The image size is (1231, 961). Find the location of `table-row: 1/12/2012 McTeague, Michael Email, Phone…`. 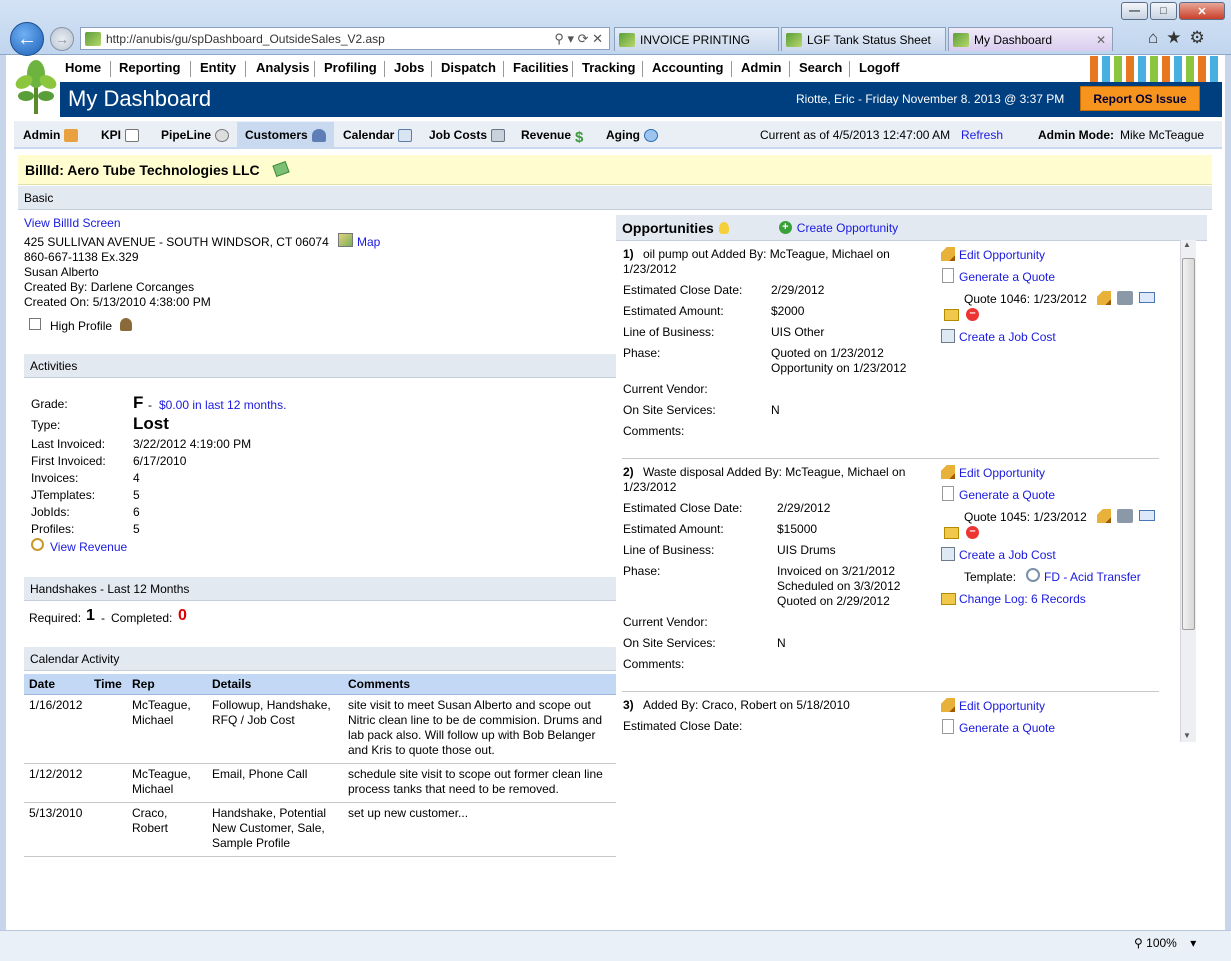

table-row: 1/12/2012 McTeague, Michael Email, Phone… is located at coordinates (320, 783).